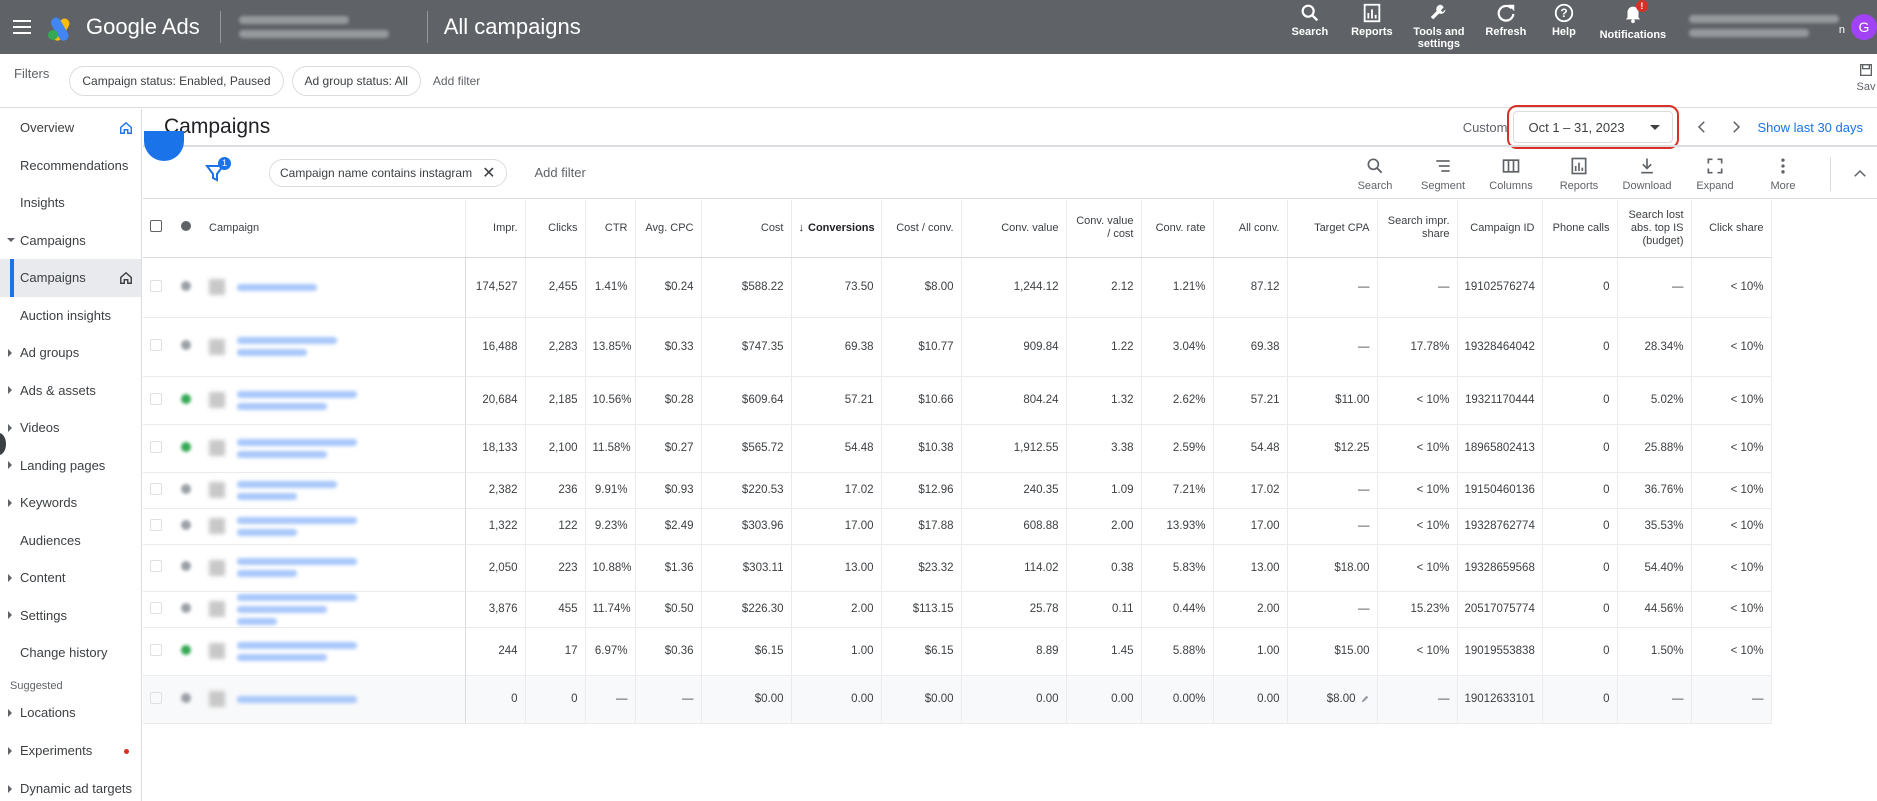  Describe the element at coordinates (1443, 174) in the screenshot. I see `segment-button: Segment` at that location.